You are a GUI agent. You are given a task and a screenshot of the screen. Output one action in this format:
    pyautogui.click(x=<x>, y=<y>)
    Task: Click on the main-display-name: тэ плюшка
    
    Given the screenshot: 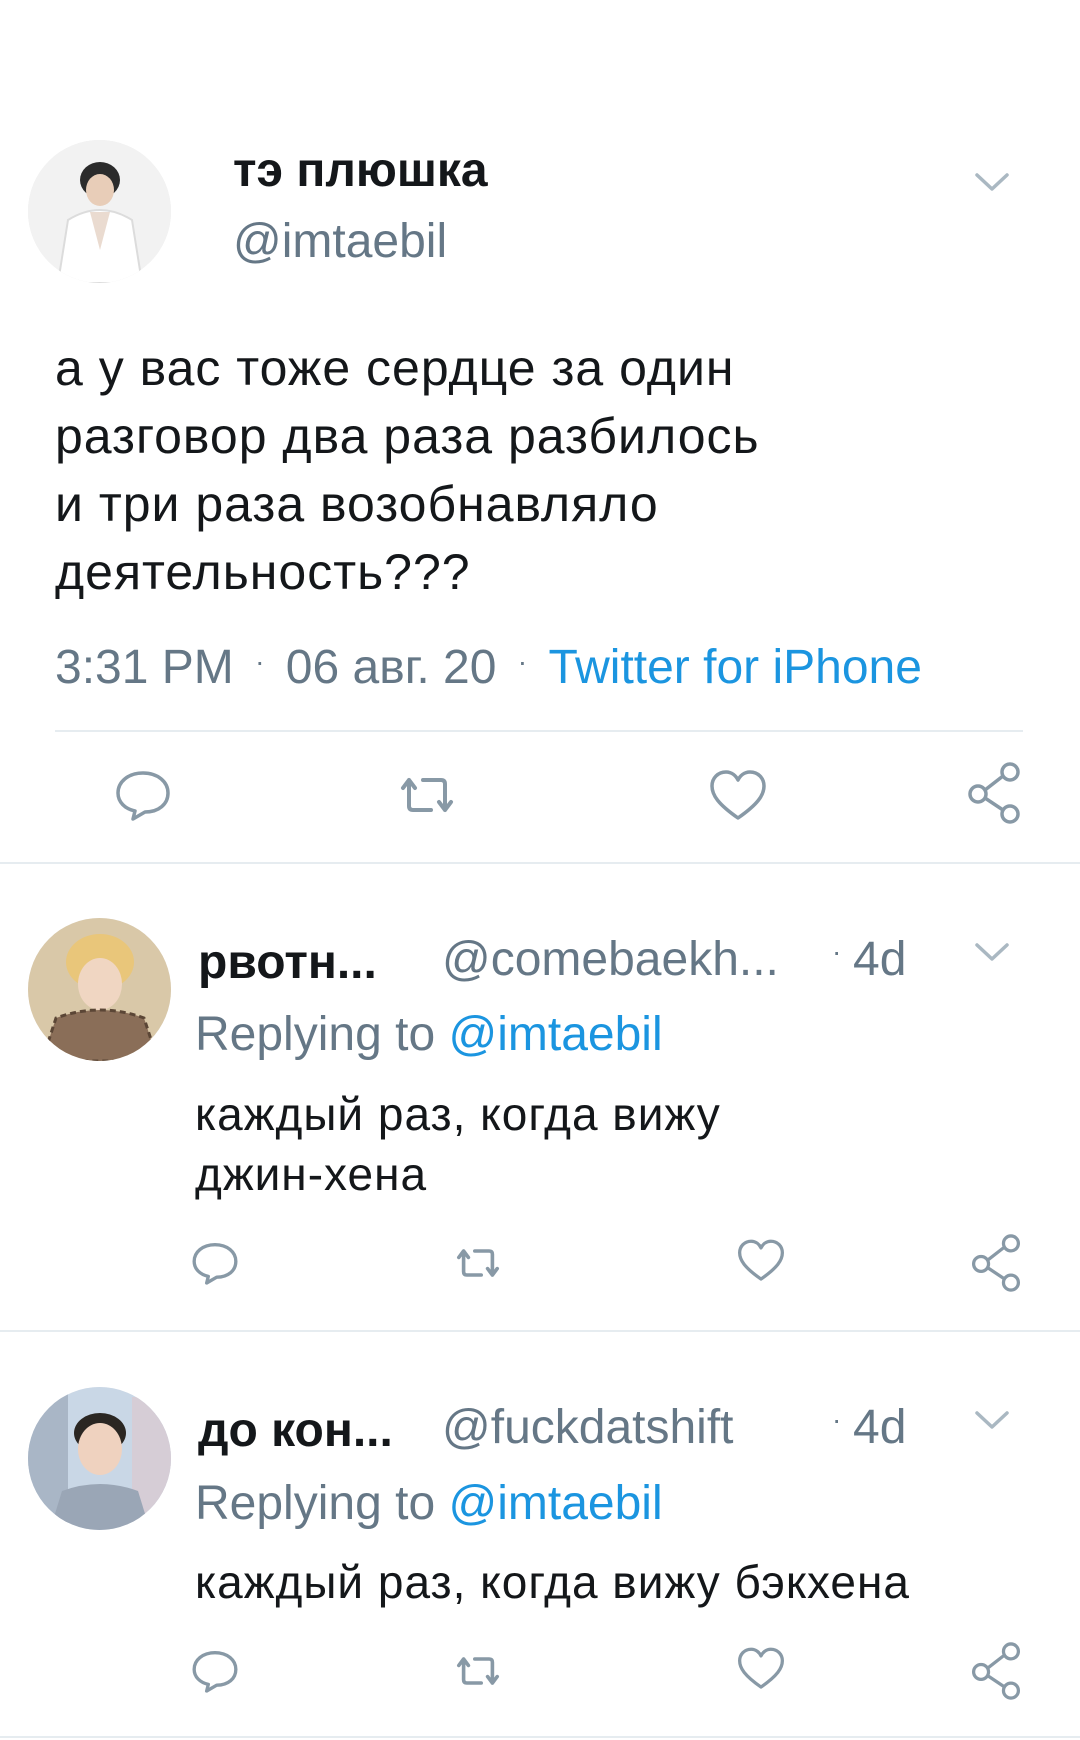 What is the action you would take?
    pyautogui.click(x=360, y=170)
    